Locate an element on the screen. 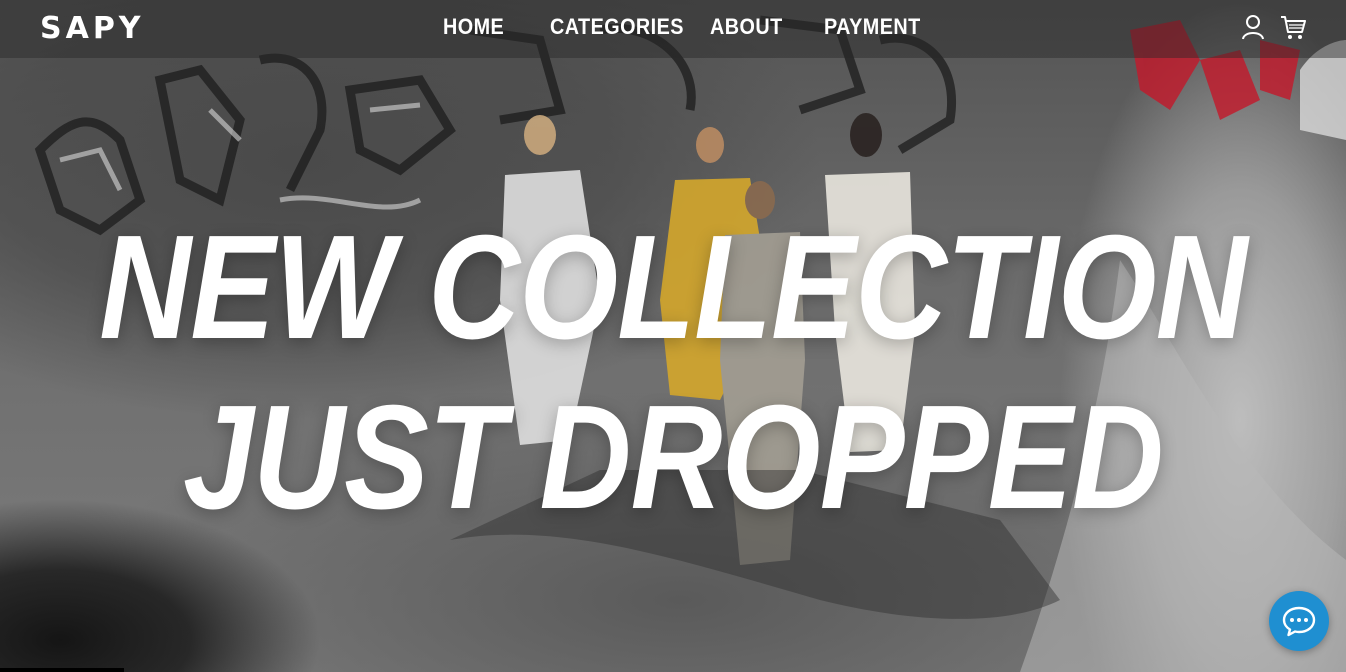 This screenshot has height=672, width=1346. main-menu: HOME CATEGORIES ABOUT PAYMENT is located at coordinates (683, 27).